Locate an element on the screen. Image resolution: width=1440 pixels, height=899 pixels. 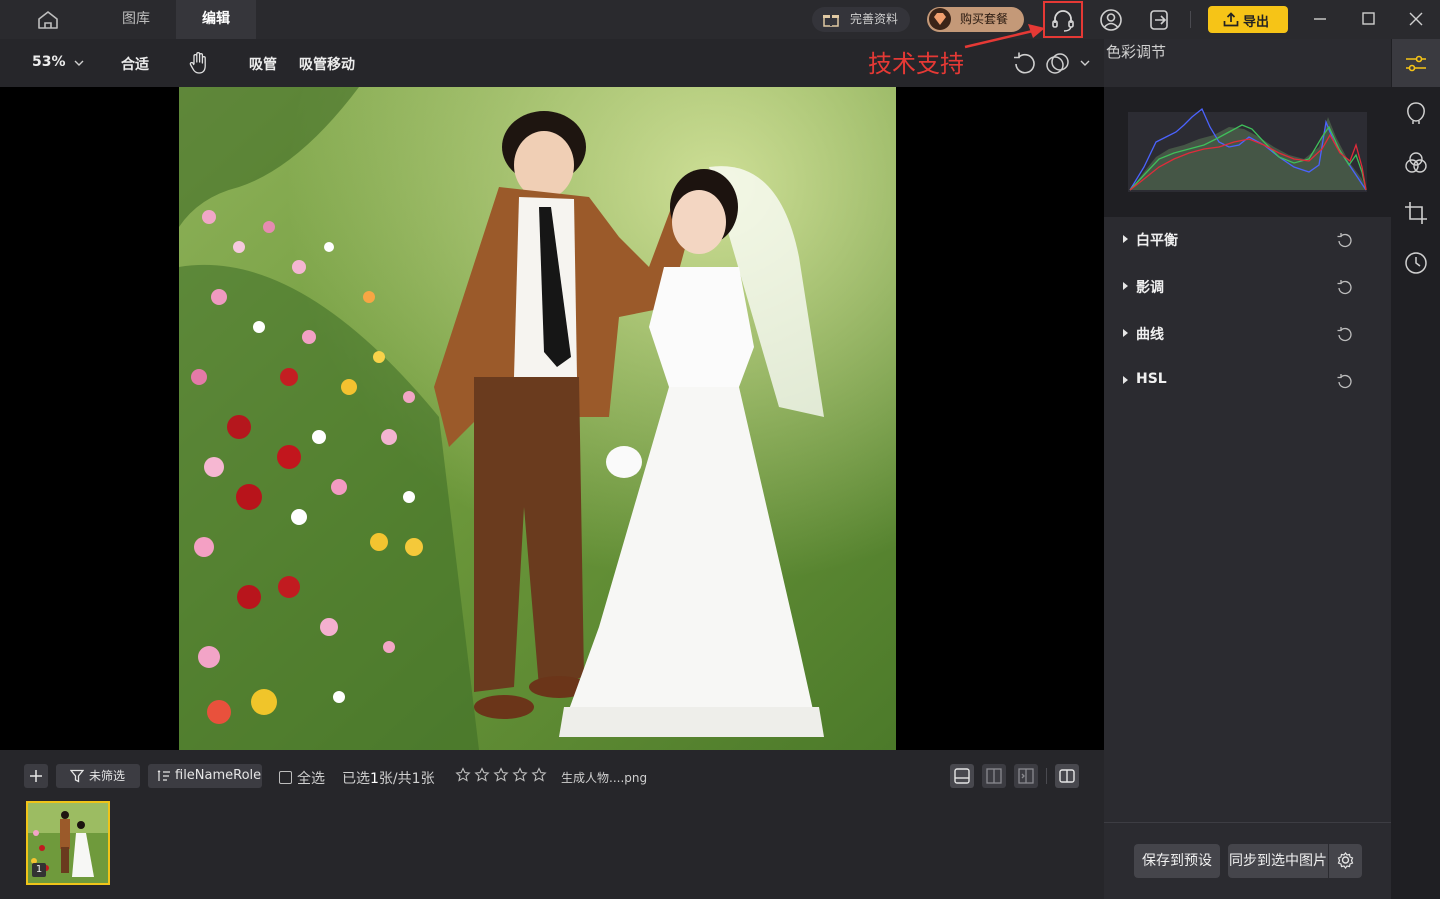
view-filmstrip-button is located at coordinates (962, 776).